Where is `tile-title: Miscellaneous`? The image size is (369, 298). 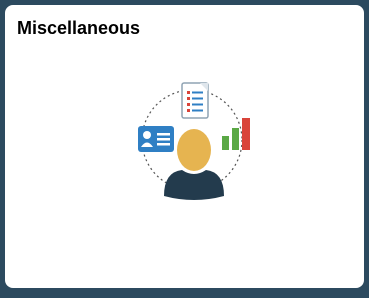 tile-title: Miscellaneous is located at coordinates (79, 28).